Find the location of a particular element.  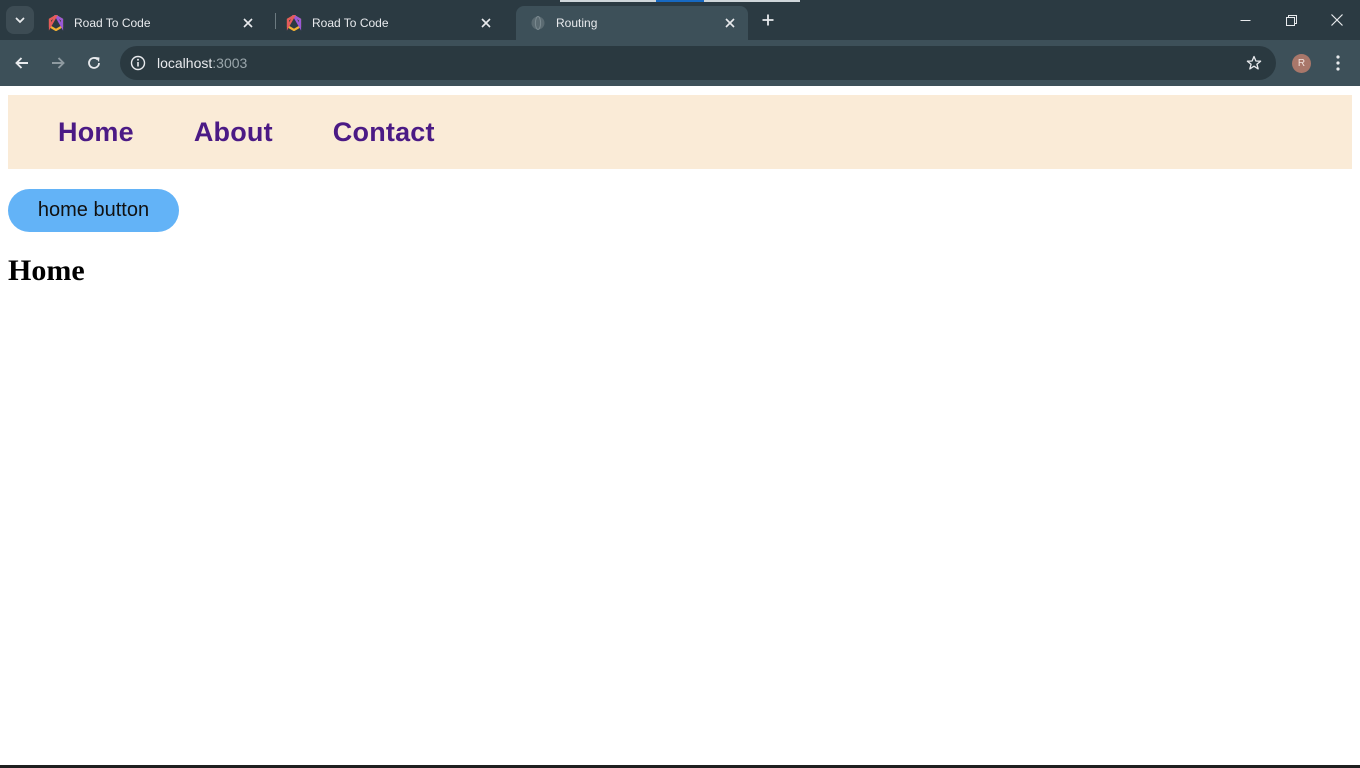

site-info-button is located at coordinates (138, 63).